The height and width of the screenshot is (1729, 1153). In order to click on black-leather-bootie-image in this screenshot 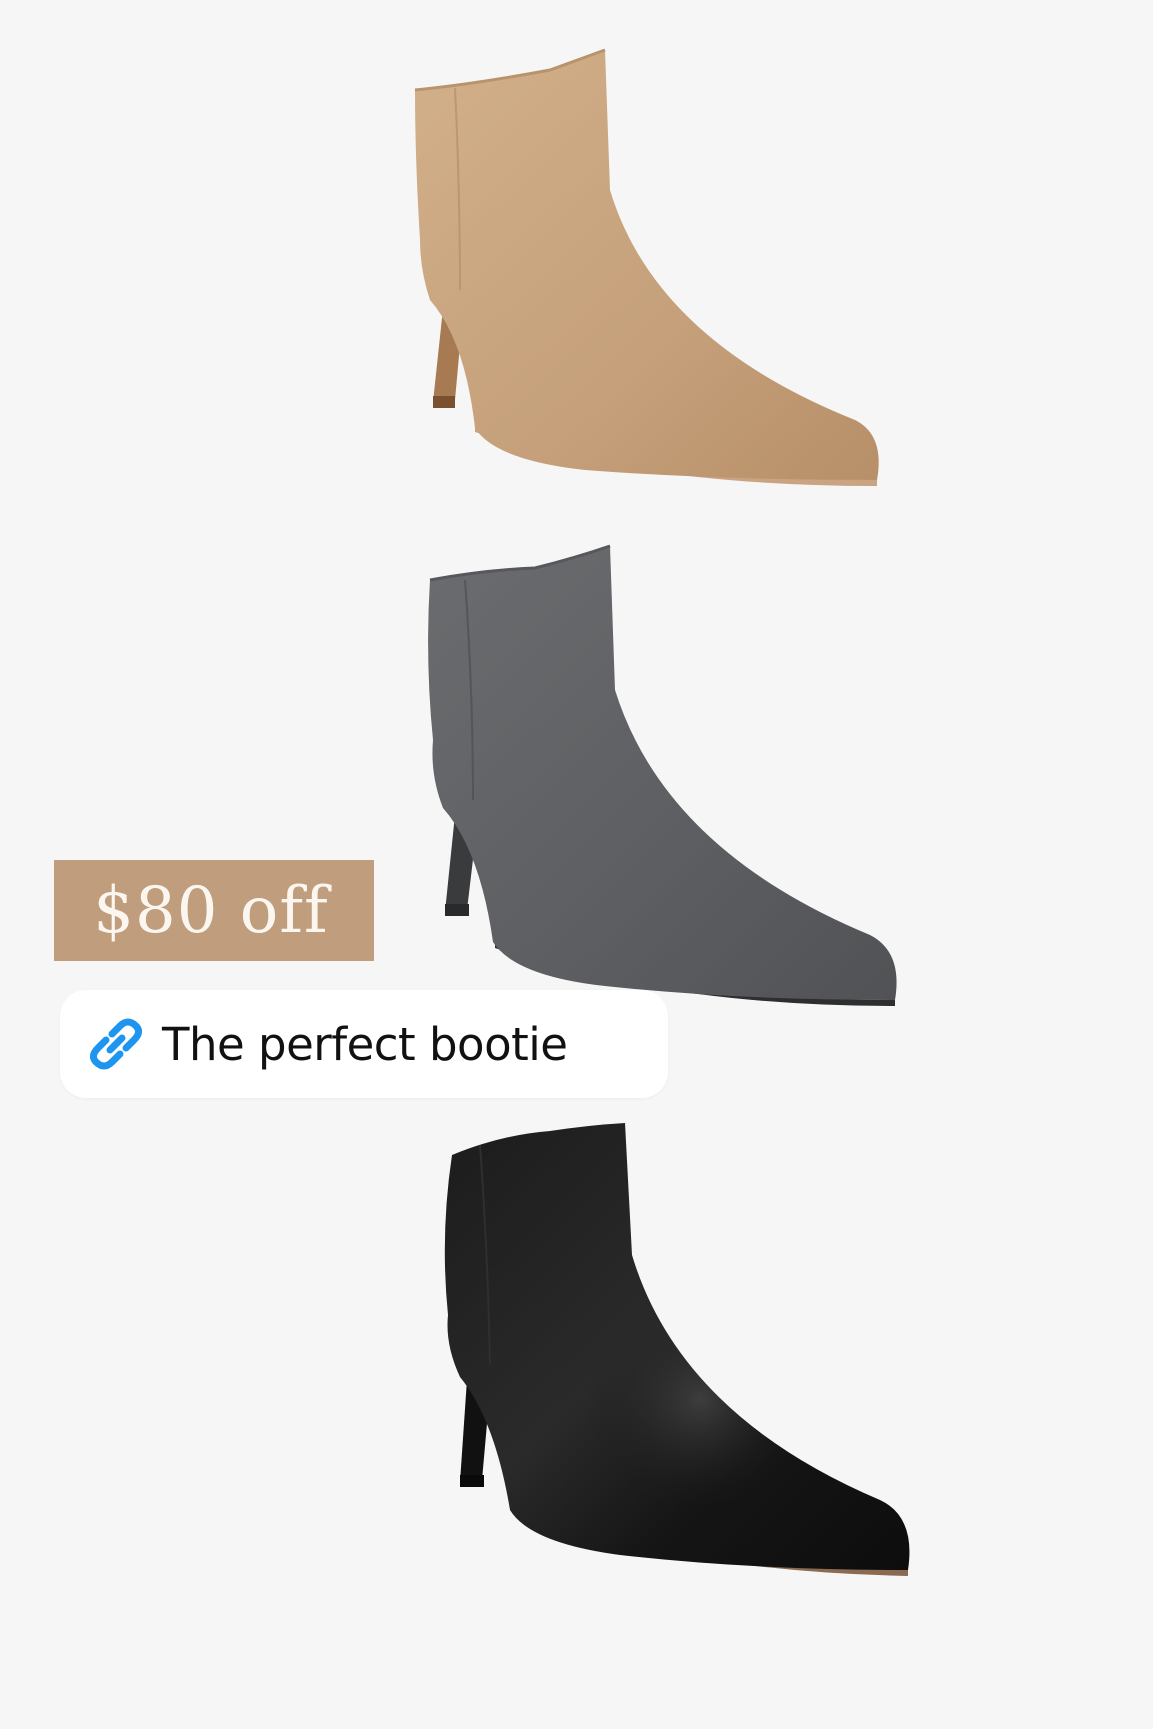, I will do `click(680, 1350)`.